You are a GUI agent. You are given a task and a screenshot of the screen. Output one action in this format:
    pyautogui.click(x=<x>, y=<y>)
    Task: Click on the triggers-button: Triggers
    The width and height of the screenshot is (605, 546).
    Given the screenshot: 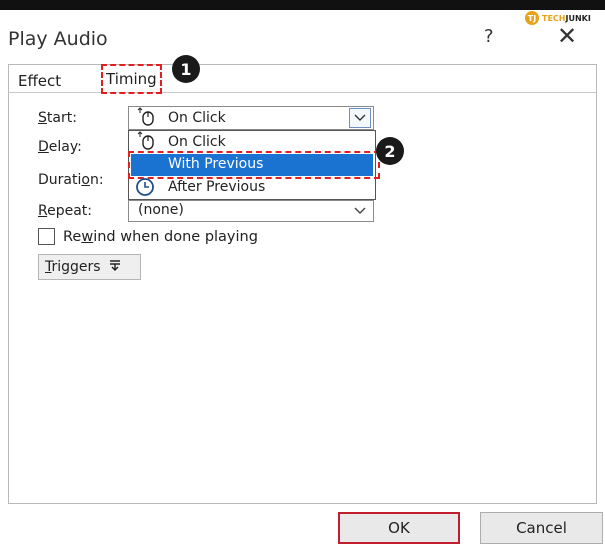 What is the action you would take?
    pyautogui.click(x=89, y=267)
    